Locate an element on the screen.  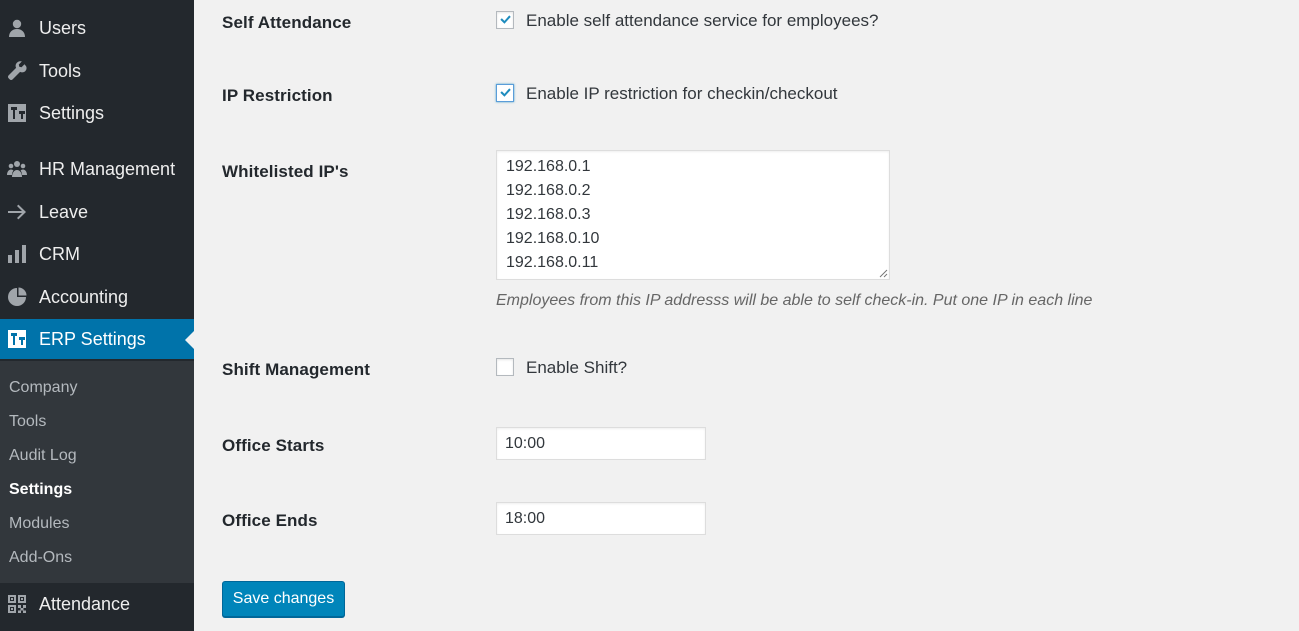
ip-line: 192.168.0.11 is located at coordinates (552, 262).